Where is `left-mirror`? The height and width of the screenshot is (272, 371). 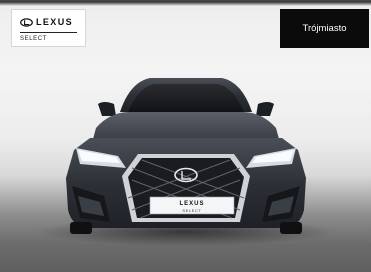
left-mirror is located at coordinates (107, 109).